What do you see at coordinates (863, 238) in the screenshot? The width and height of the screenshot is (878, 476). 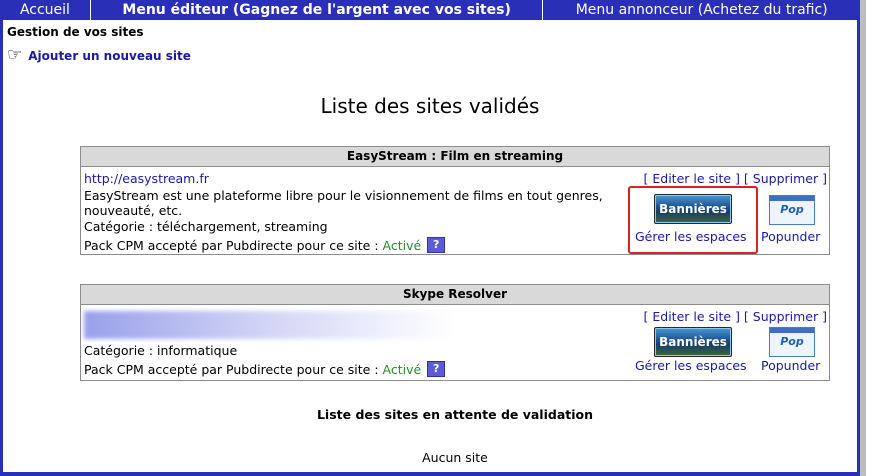 I see `window-shadow` at bounding box center [863, 238].